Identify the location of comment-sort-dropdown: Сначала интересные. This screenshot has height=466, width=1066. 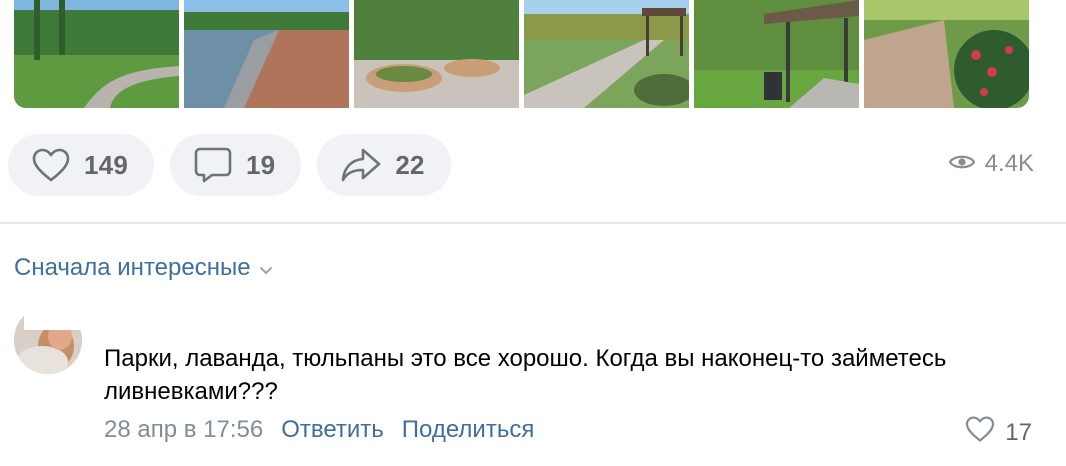
(143, 268).